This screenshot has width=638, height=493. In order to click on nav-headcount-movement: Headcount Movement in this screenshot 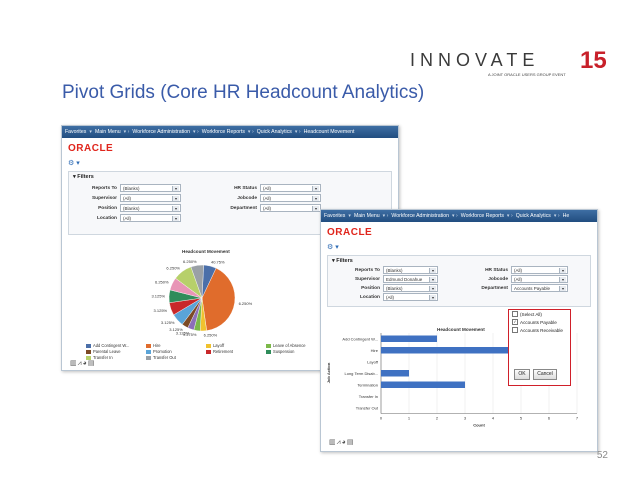, I will do `click(329, 132)`.